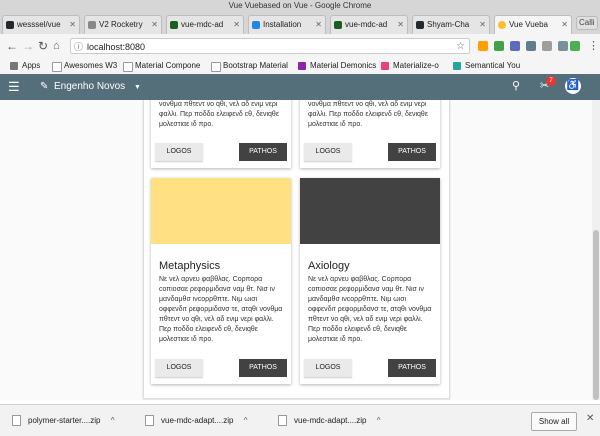 The width and height of the screenshot is (600, 436). Describe the element at coordinates (78, 47) in the screenshot. I see `info-icon: ⓘ` at that location.